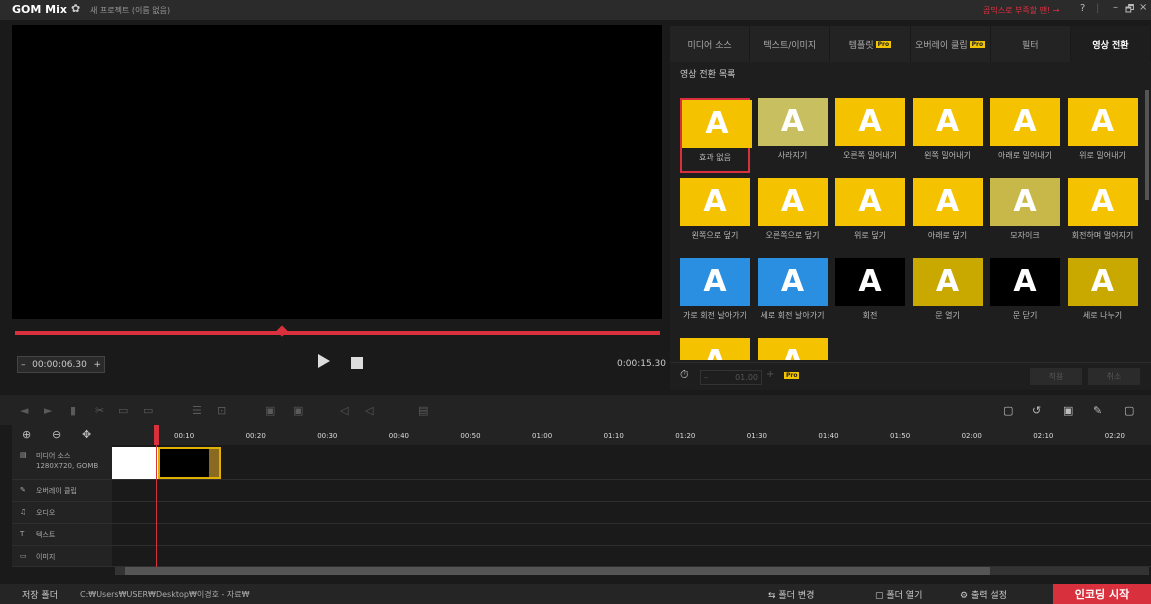 Image resolution: width=1151 pixels, height=604 pixels. Describe the element at coordinates (1025, 215) in the screenshot. I see `transition-item: A 모자이크` at that location.